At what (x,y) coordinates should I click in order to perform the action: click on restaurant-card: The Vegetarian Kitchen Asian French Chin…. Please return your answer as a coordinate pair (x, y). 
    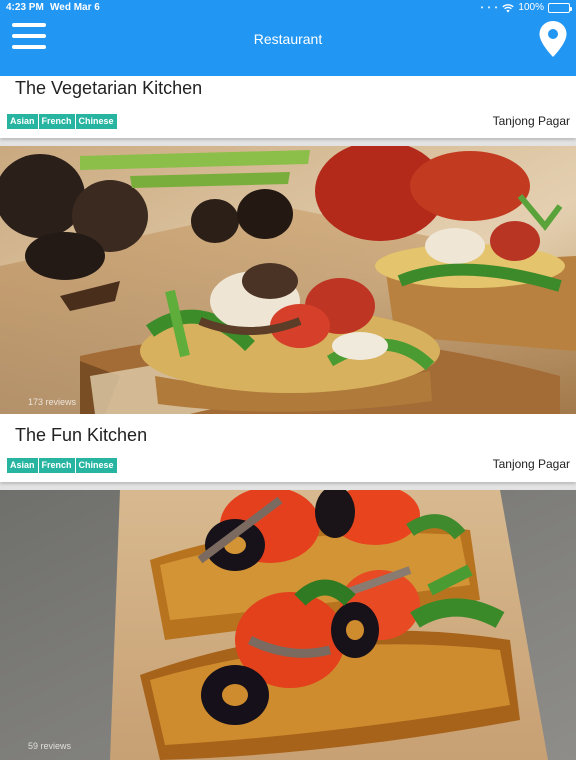
    Looking at the image, I should click on (288, 107).